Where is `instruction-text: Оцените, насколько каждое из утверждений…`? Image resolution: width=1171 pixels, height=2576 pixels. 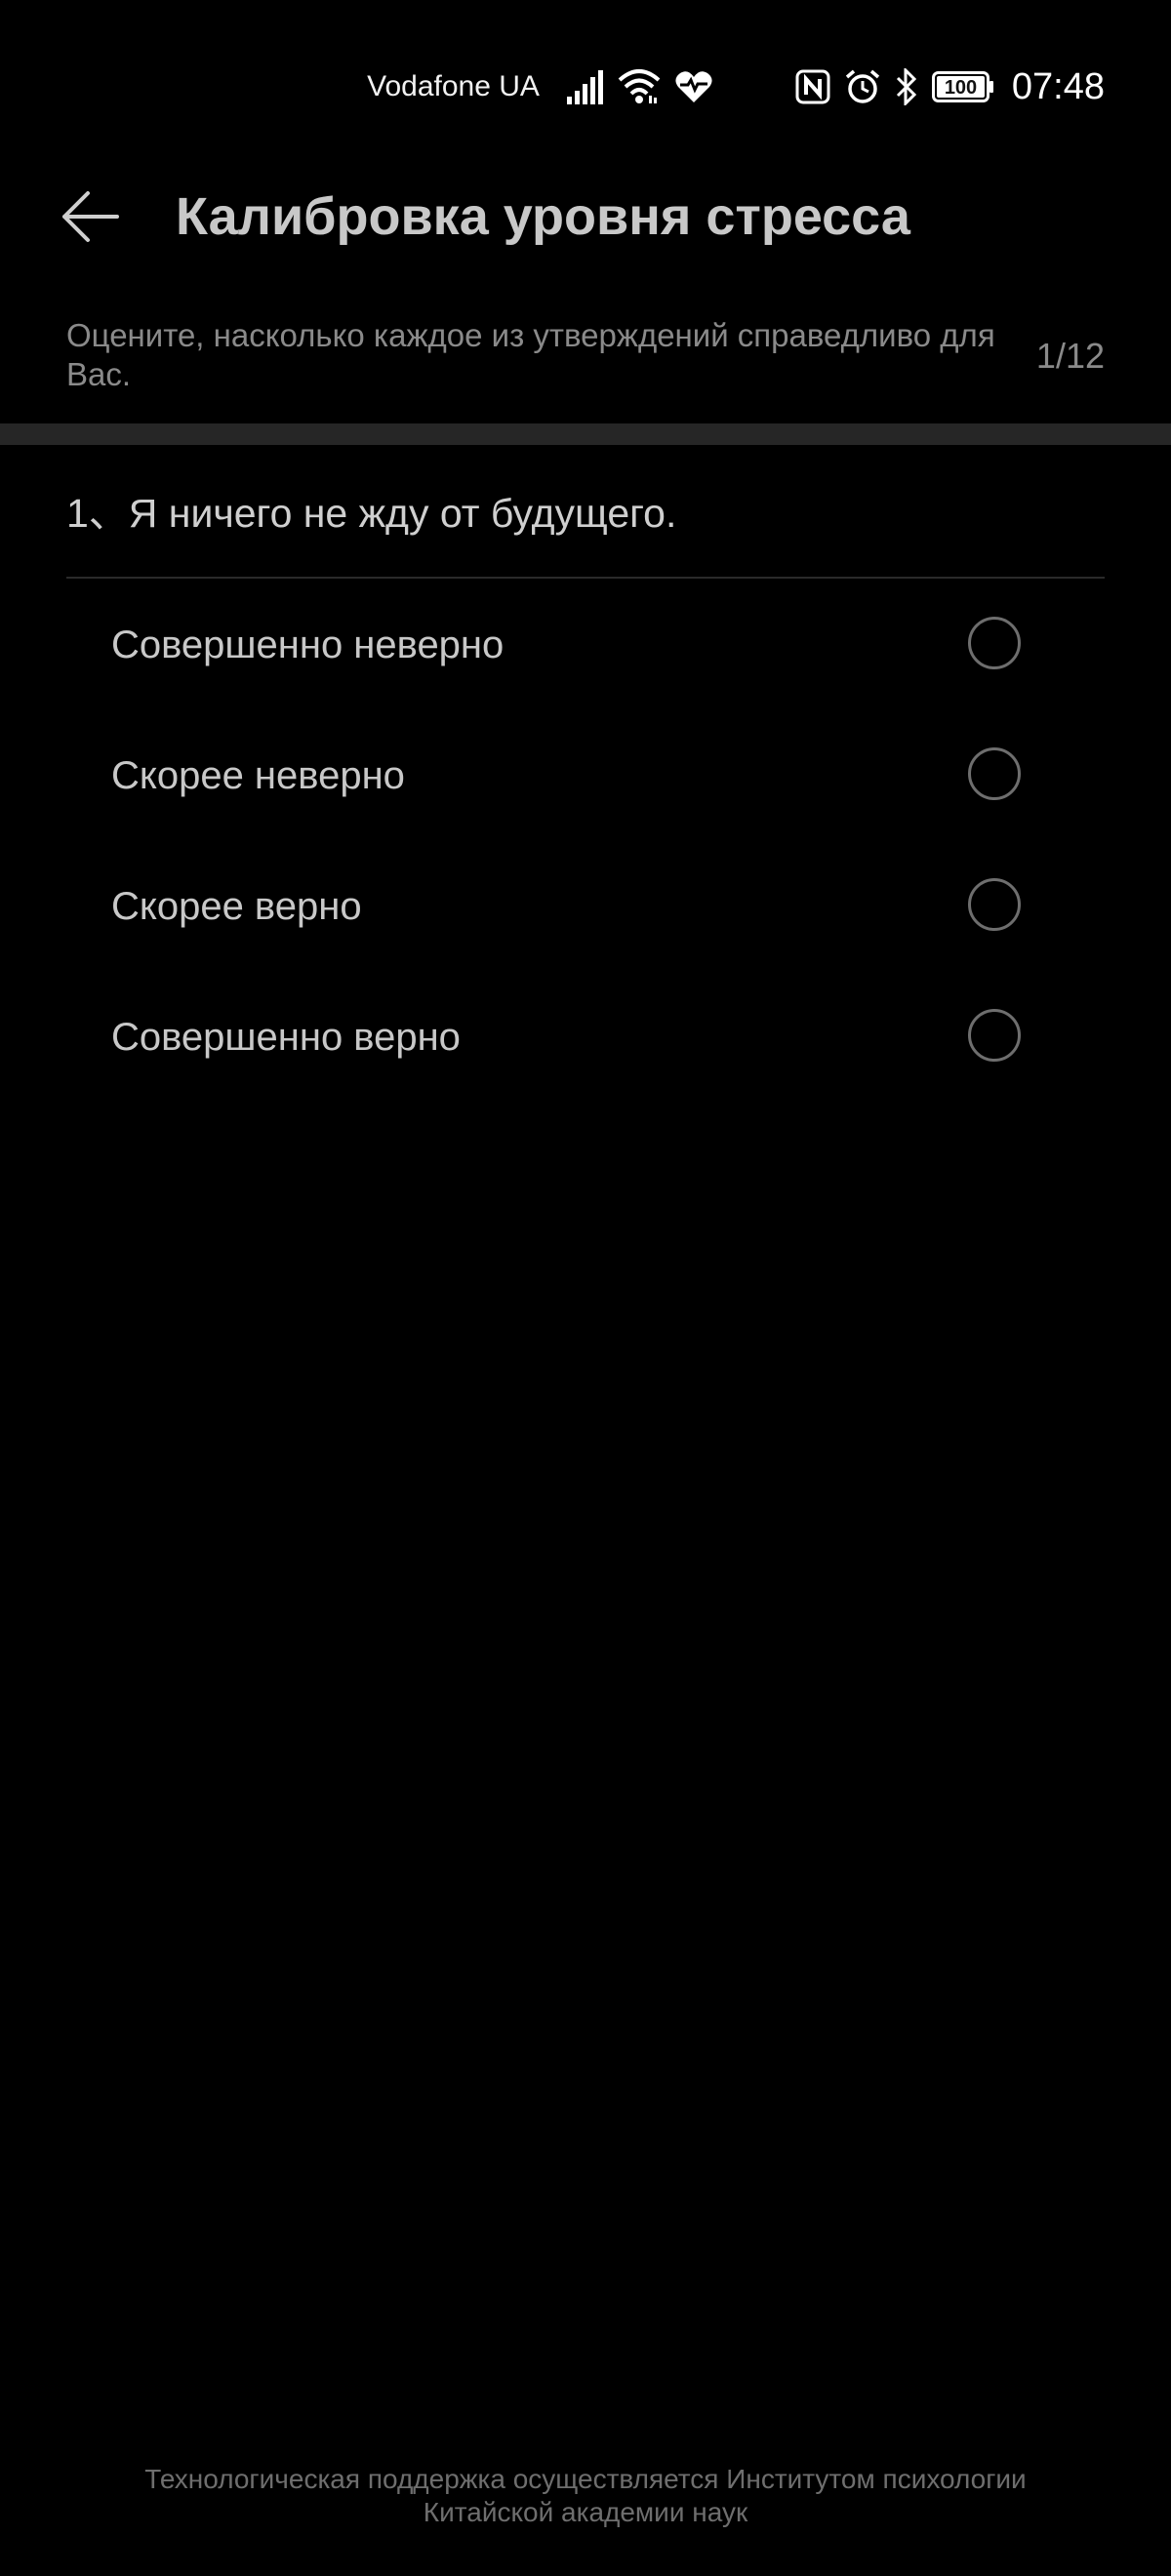
instruction-text: Оцените, насколько каждое из утверждений… is located at coordinates (530, 354).